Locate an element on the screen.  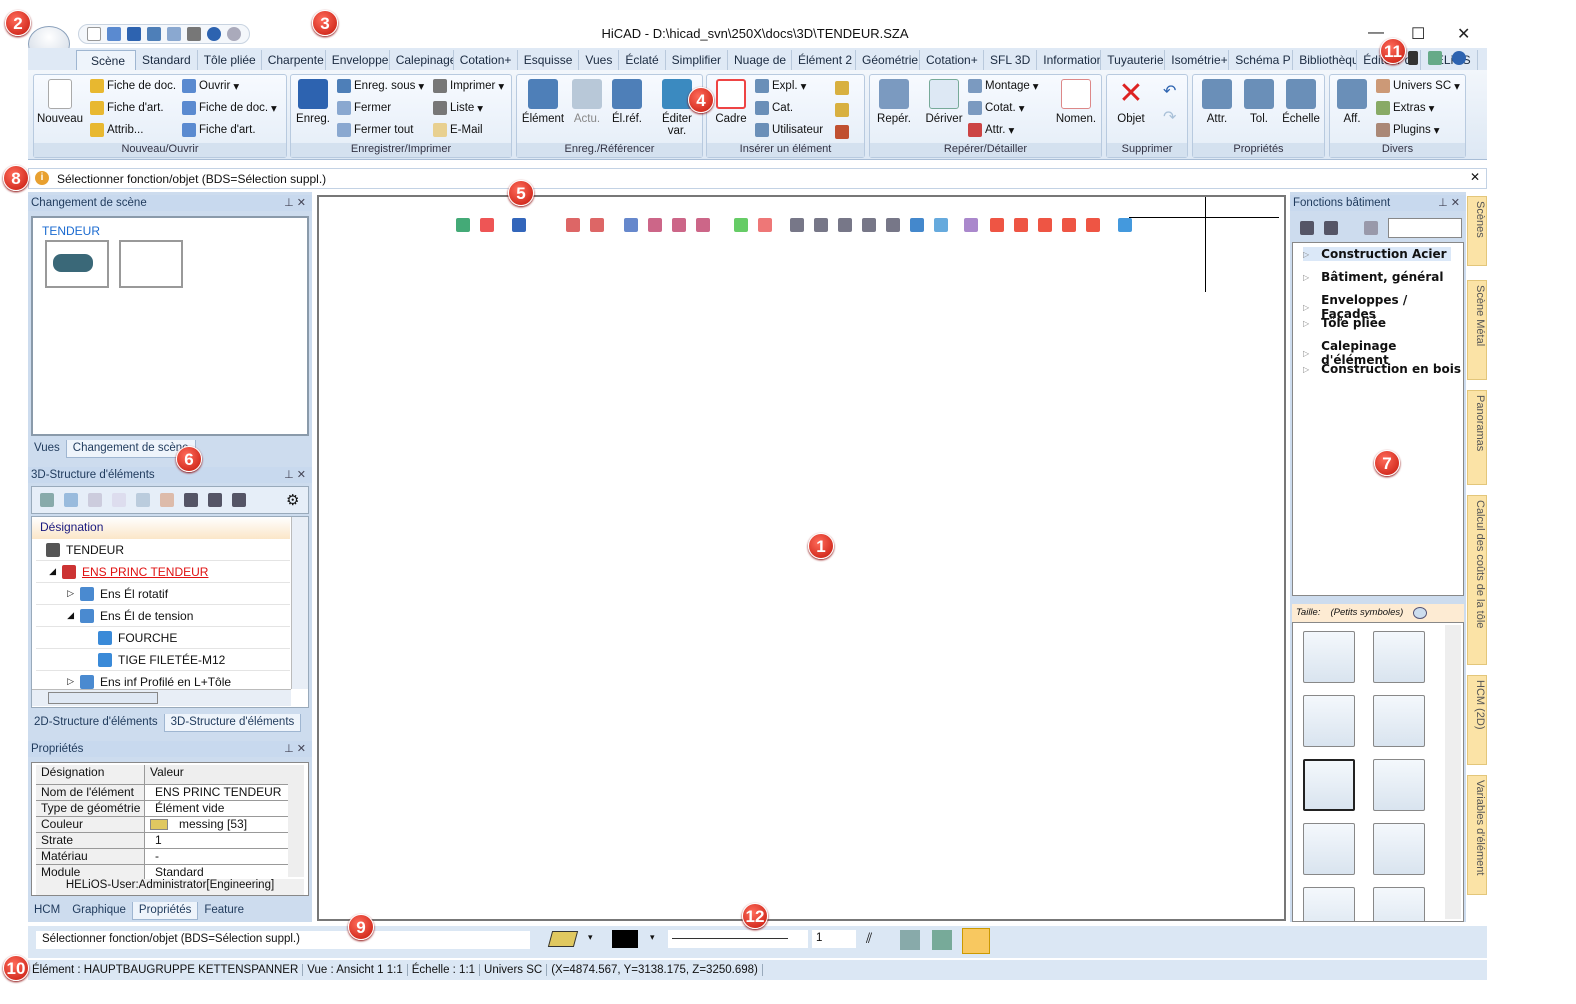
view-solid-icon is located at coordinates (941, 225).